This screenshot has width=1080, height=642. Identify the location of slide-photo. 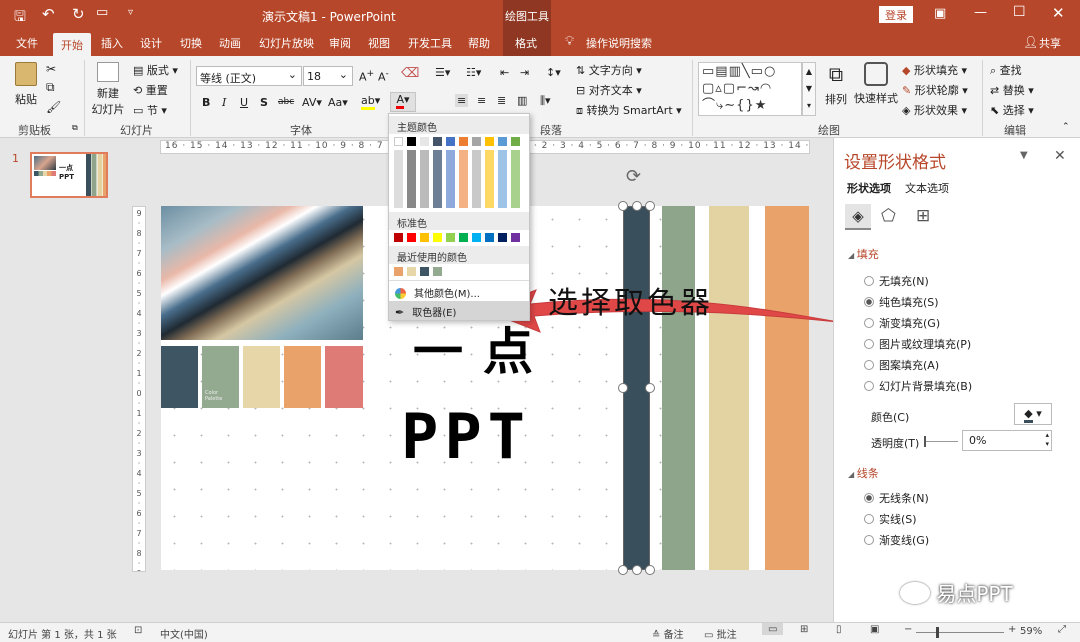
(262, 273).